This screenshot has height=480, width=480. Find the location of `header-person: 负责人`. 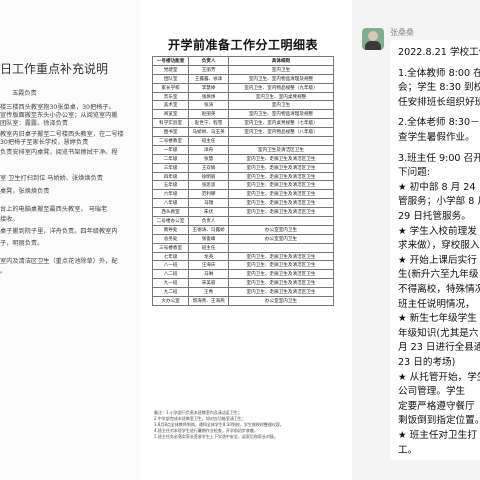

header-person: 负责人 is located at coordinates (208, 61).